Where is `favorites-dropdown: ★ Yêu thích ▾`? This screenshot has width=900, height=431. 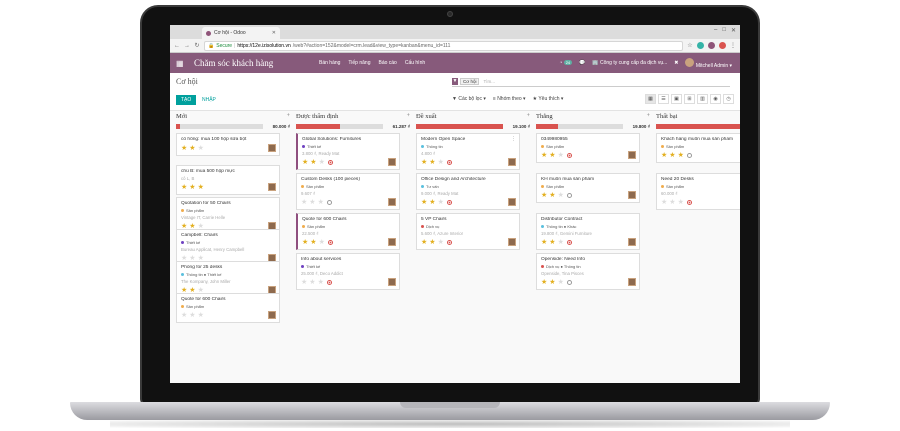 favorites-dropdown: ★ Yêu thích ▾ is located at coordinates (548, 99).